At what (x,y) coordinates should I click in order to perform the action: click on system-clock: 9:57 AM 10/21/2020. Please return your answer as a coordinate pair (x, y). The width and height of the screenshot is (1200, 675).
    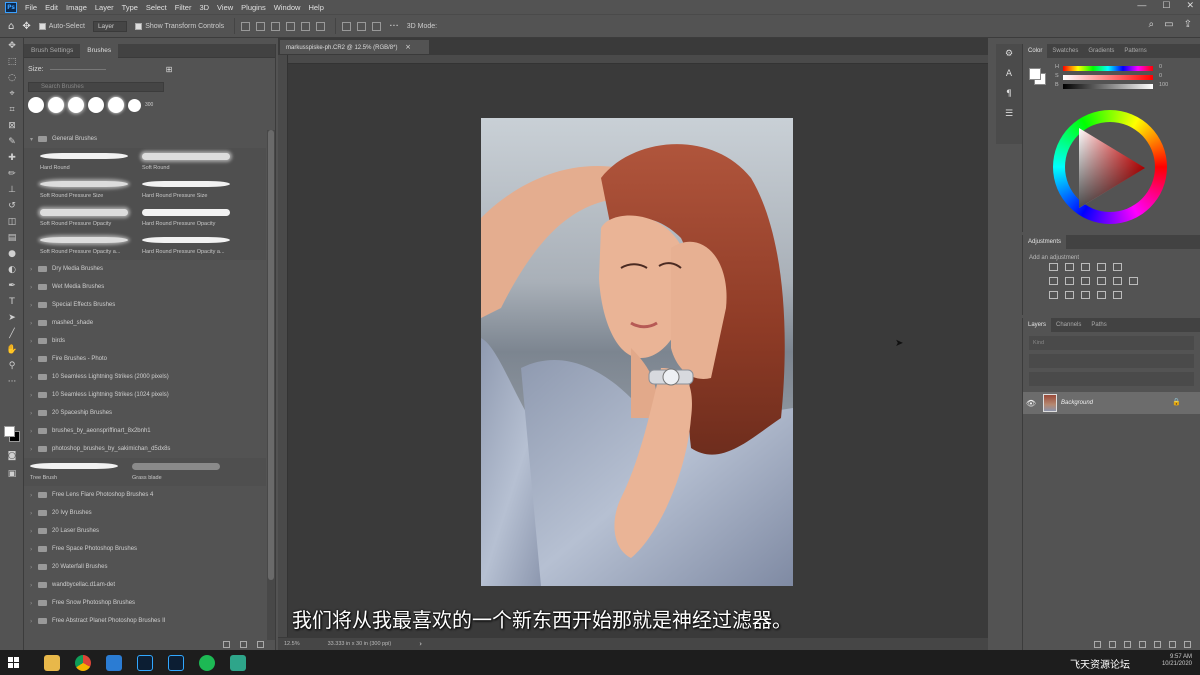
    Looking at the image, I should click on (1177, 661).